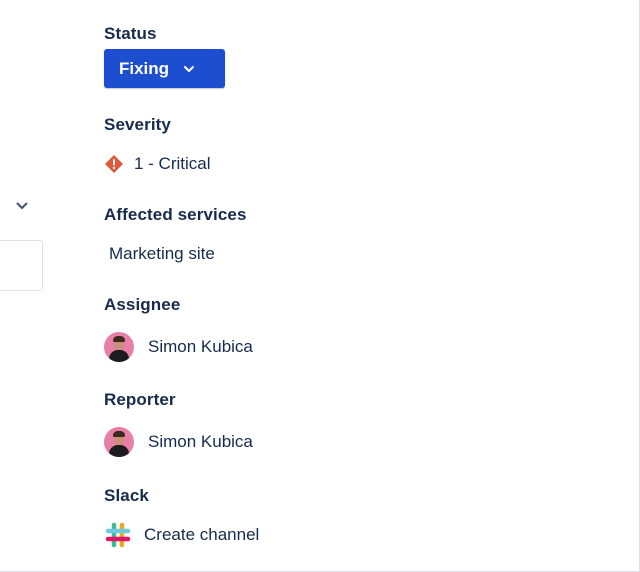 Image resolution: width=640 pixels, height=572 pixels. I want to click on slack-label: Slack, so click(126, 495).